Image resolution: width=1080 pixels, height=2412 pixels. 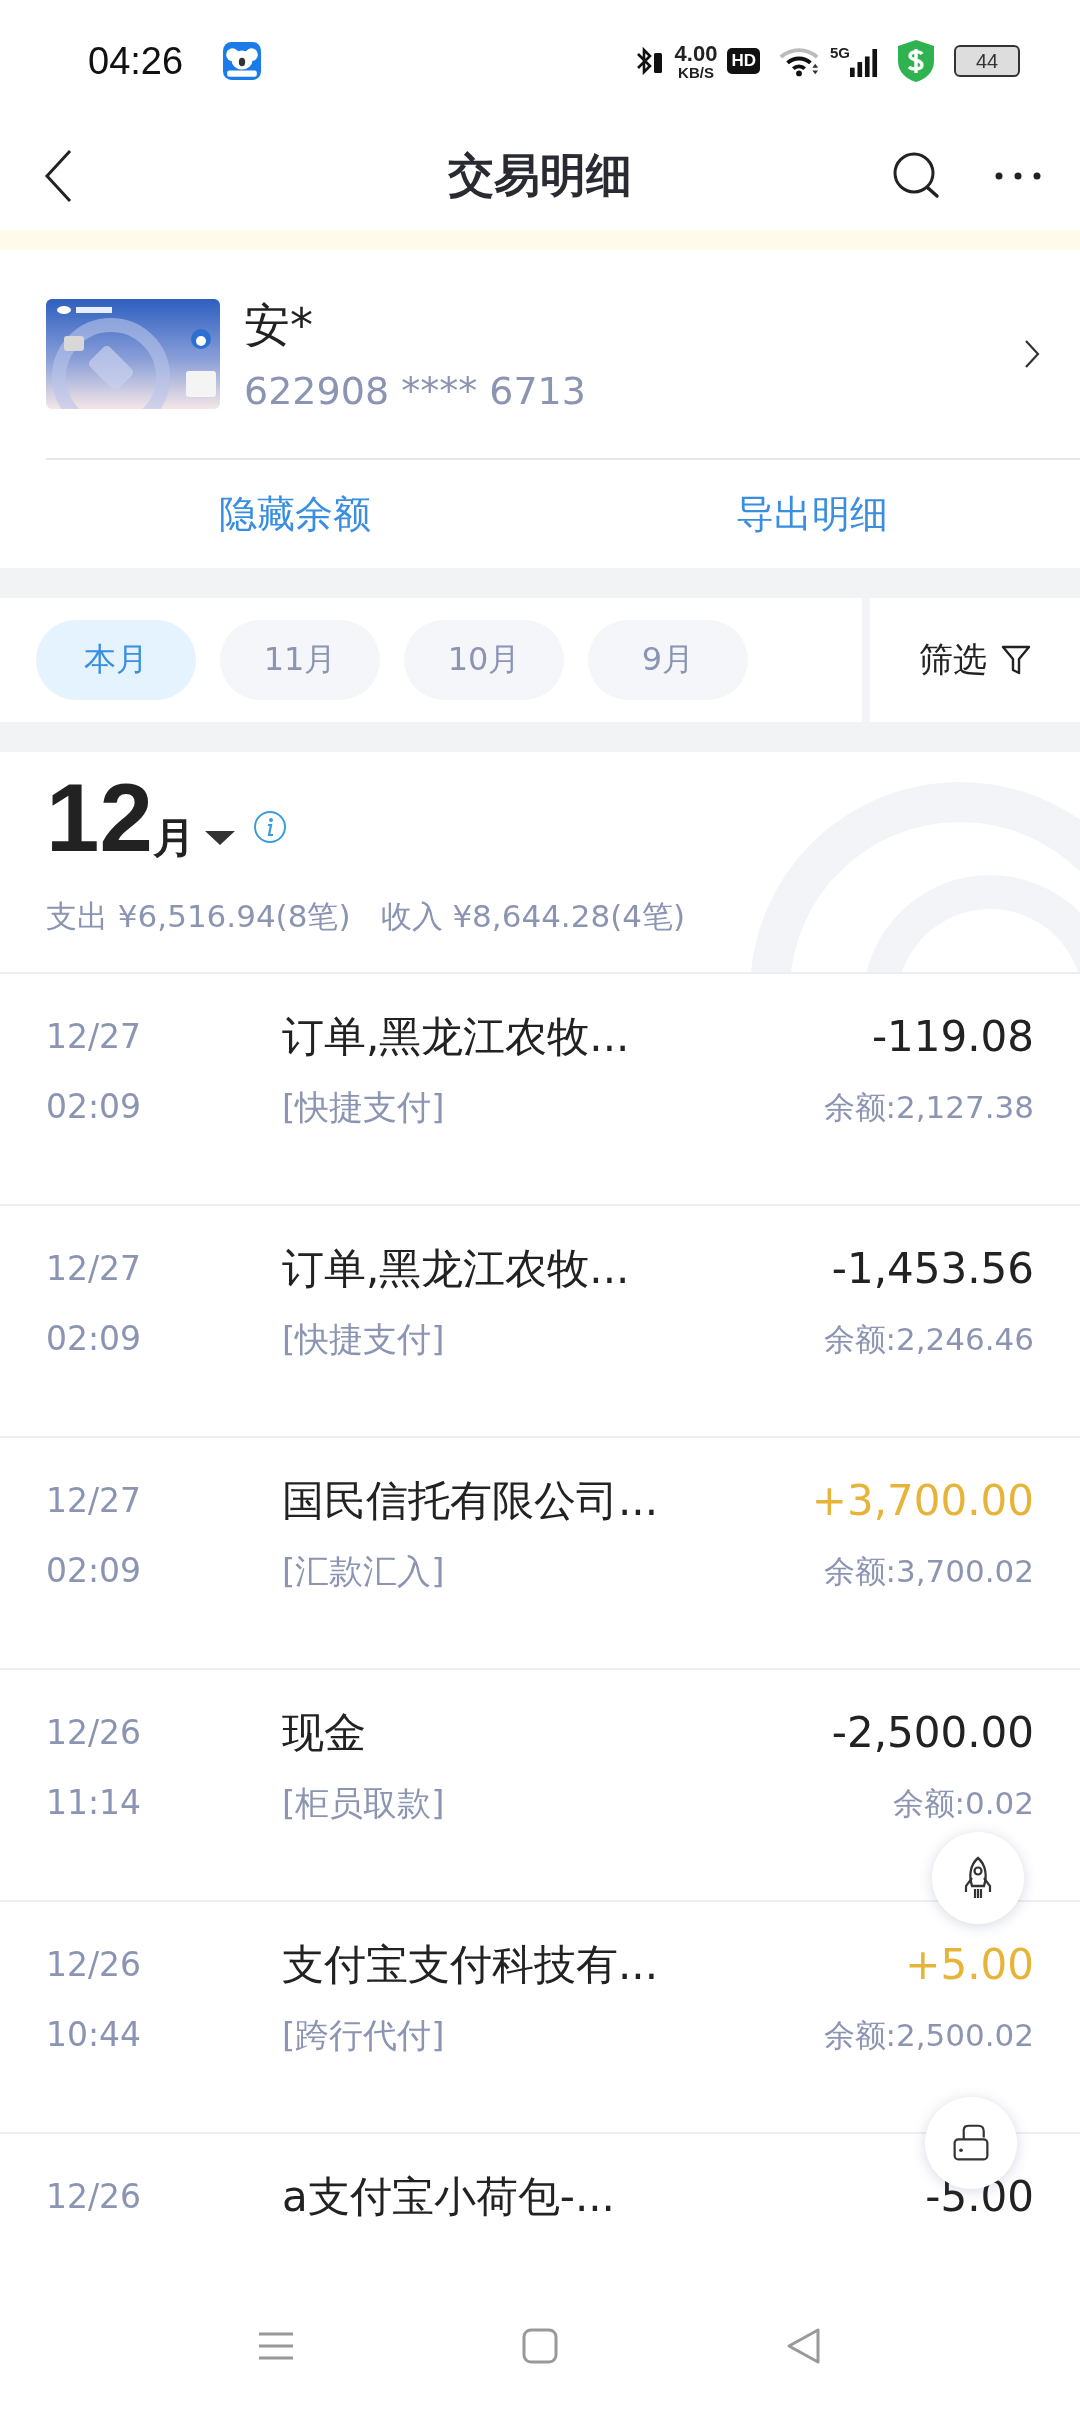 What do you see at coordinates (928, 2035) in the screenshot?
I see `balance-text: 余额:2,500.02` at bounding box center [928, 2035].